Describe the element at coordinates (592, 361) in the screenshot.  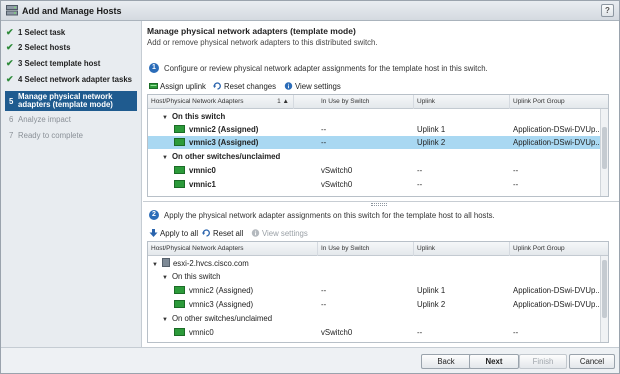
I see `cancel-button: Cancel` at that location.